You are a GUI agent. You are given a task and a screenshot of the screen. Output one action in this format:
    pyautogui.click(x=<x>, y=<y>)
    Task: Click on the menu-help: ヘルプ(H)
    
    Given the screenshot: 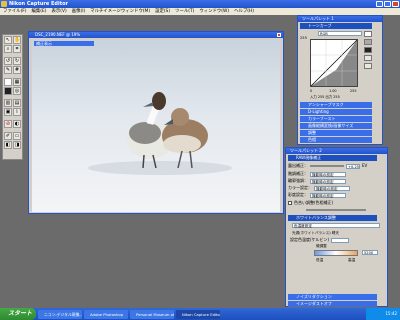 What is the action you would take?
    pyautogui.click(x=244, y=11)
    